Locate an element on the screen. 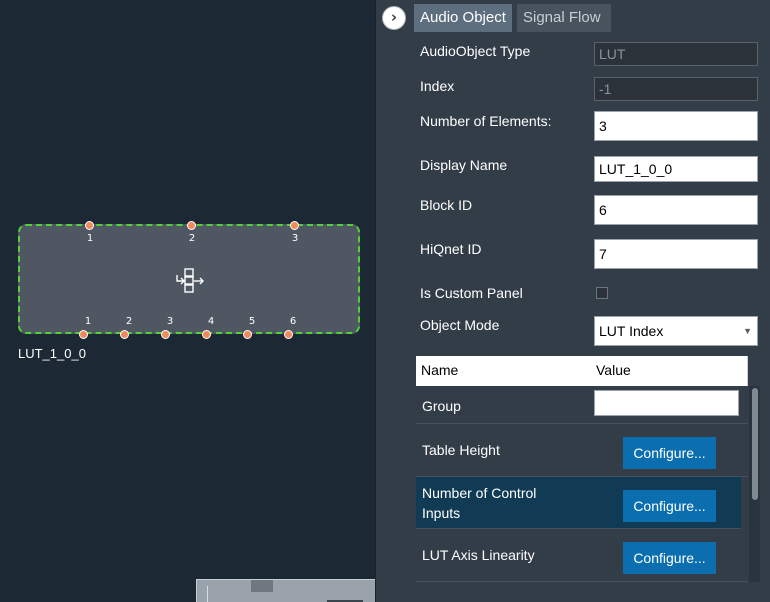  is-custom-panel-checkbox is located at coordinates (602, 293).